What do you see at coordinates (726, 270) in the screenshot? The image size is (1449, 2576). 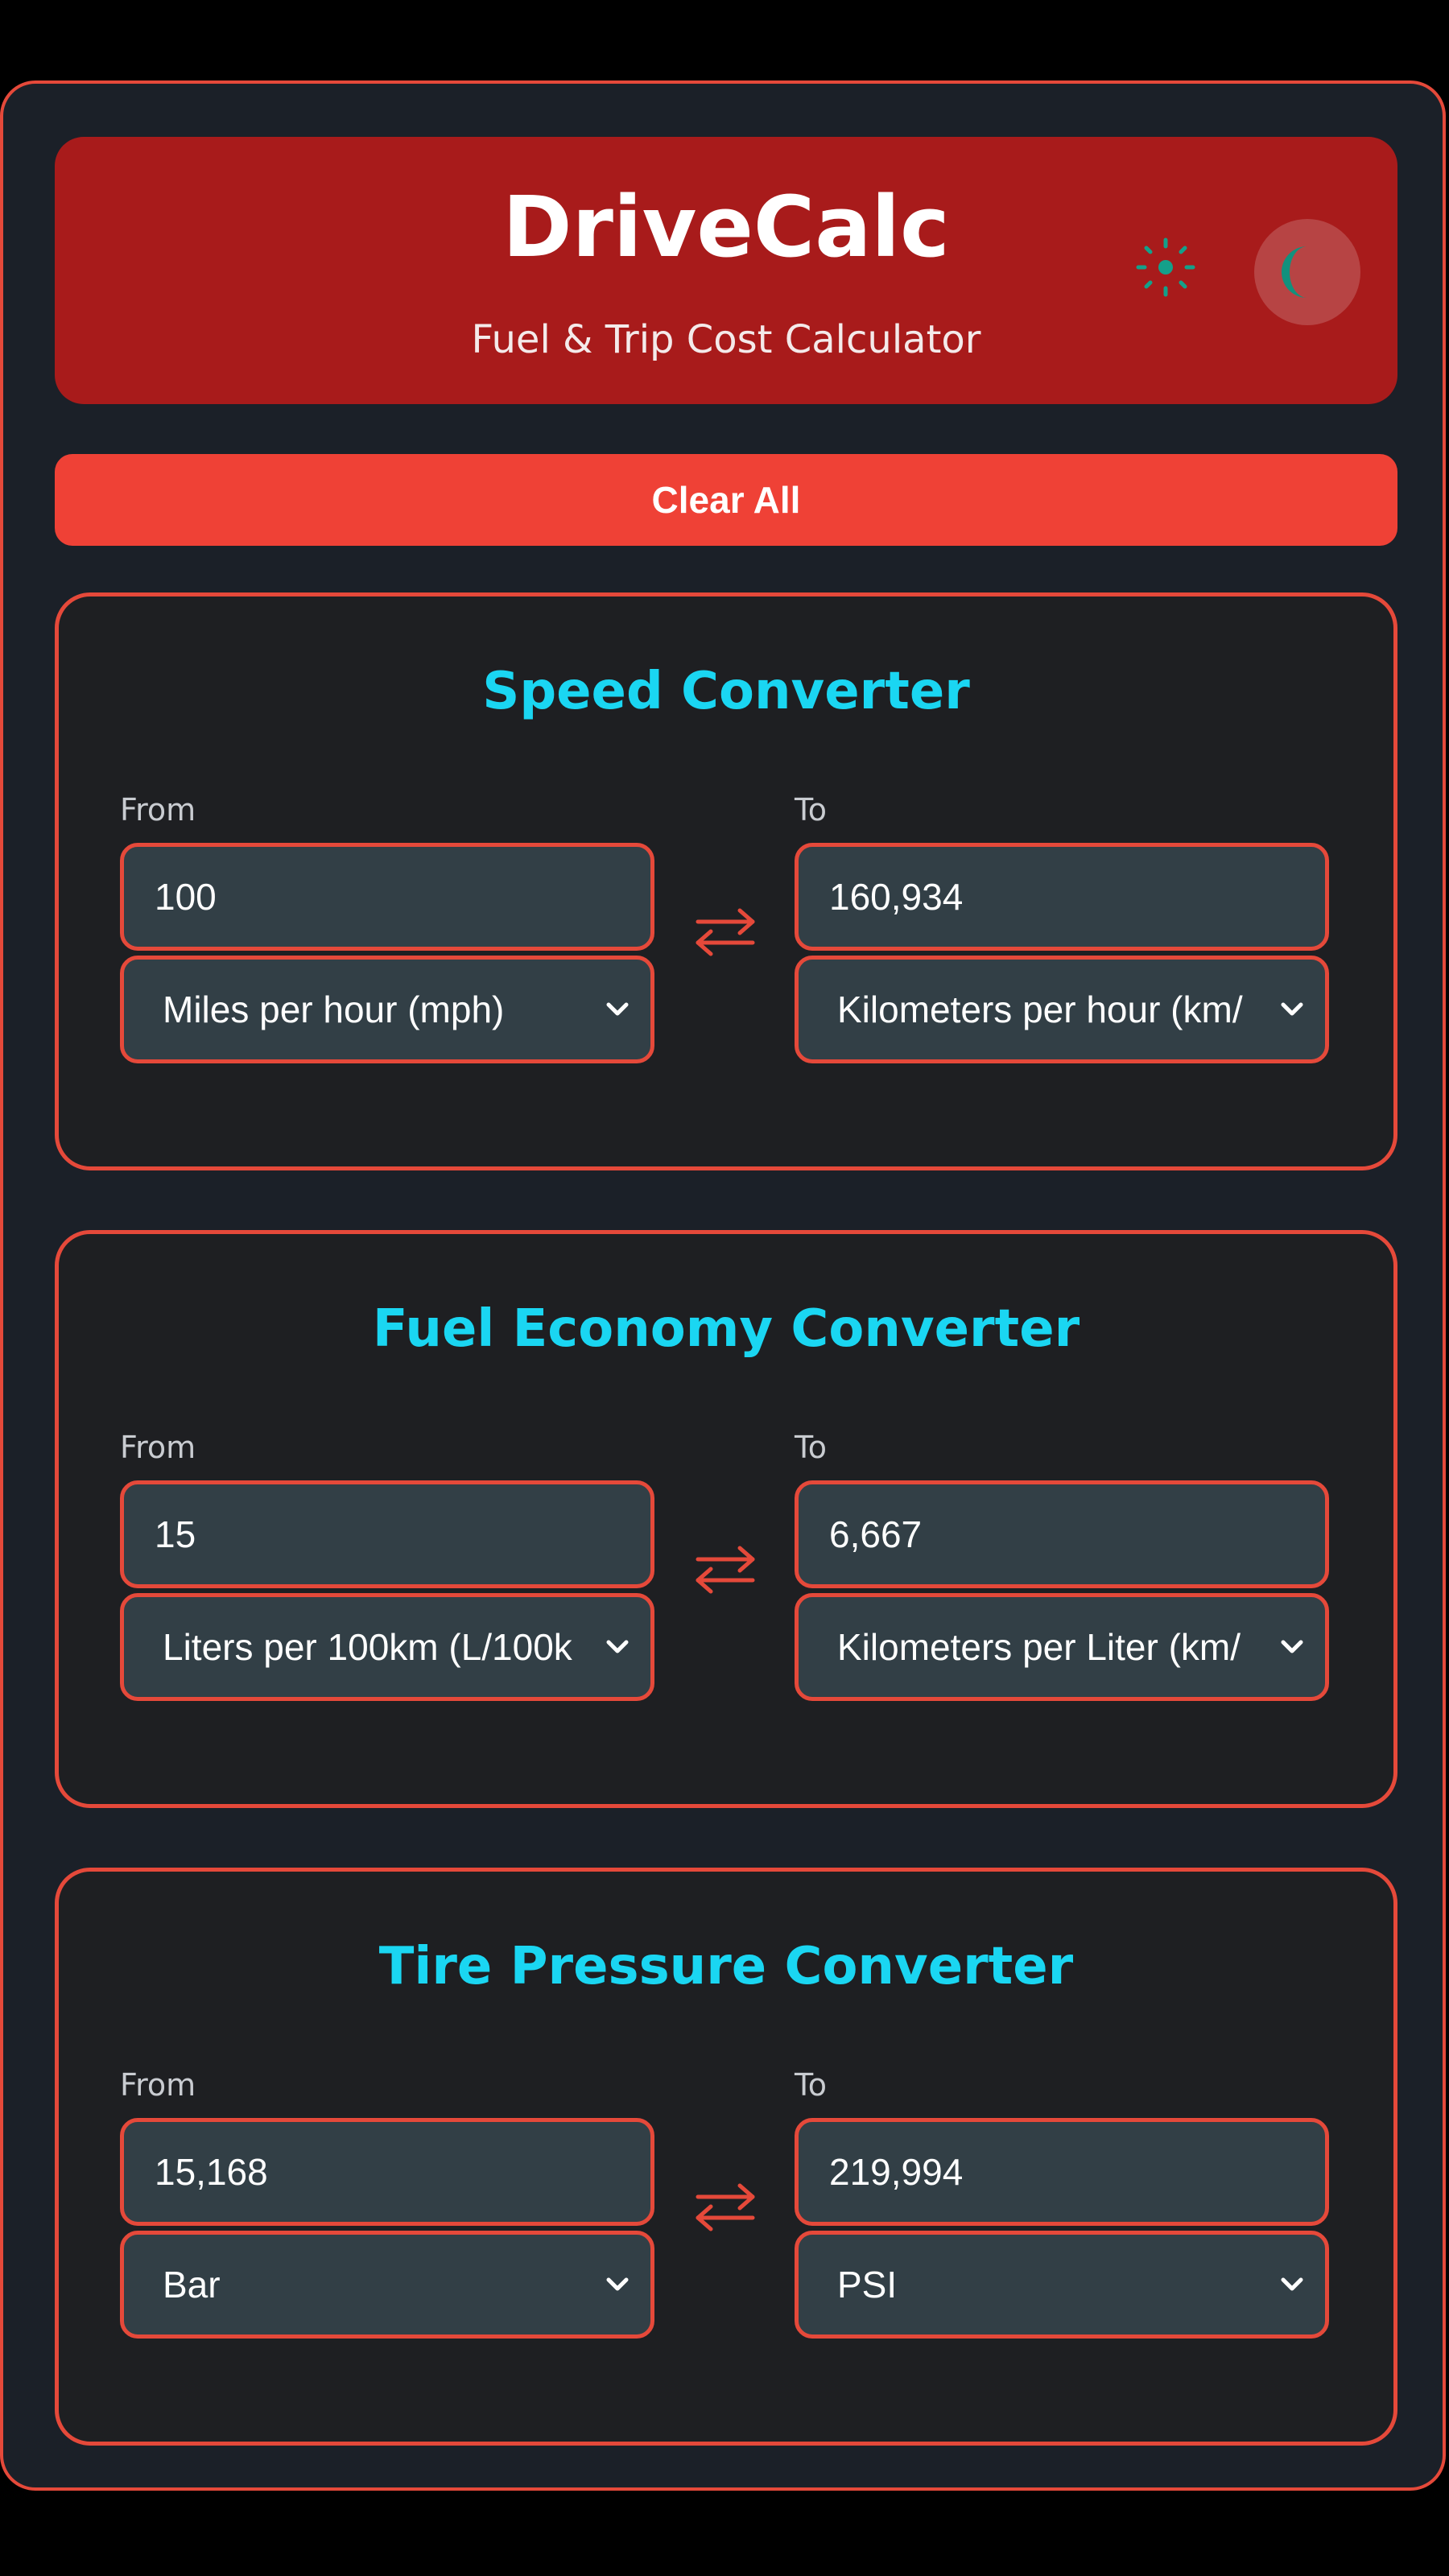 I see `app-header: DriveCalc Fuel & Trip Cost Calculator` at bounding box center [726, 270].